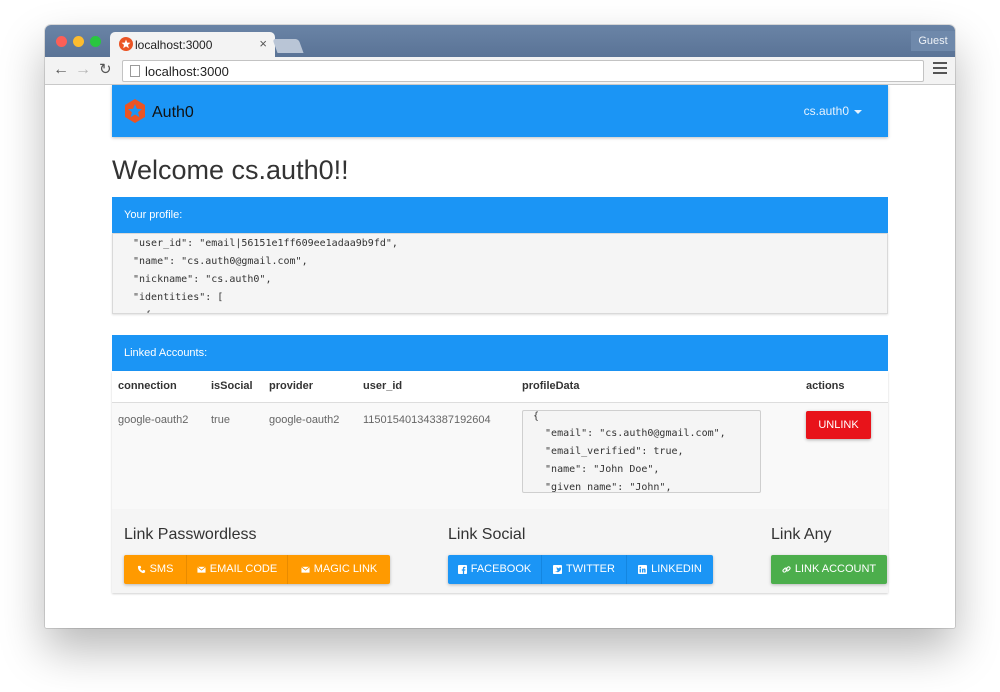 This screenshot has height=692, width=1000. I want to click on maximize-window-button, so click(95, 41).